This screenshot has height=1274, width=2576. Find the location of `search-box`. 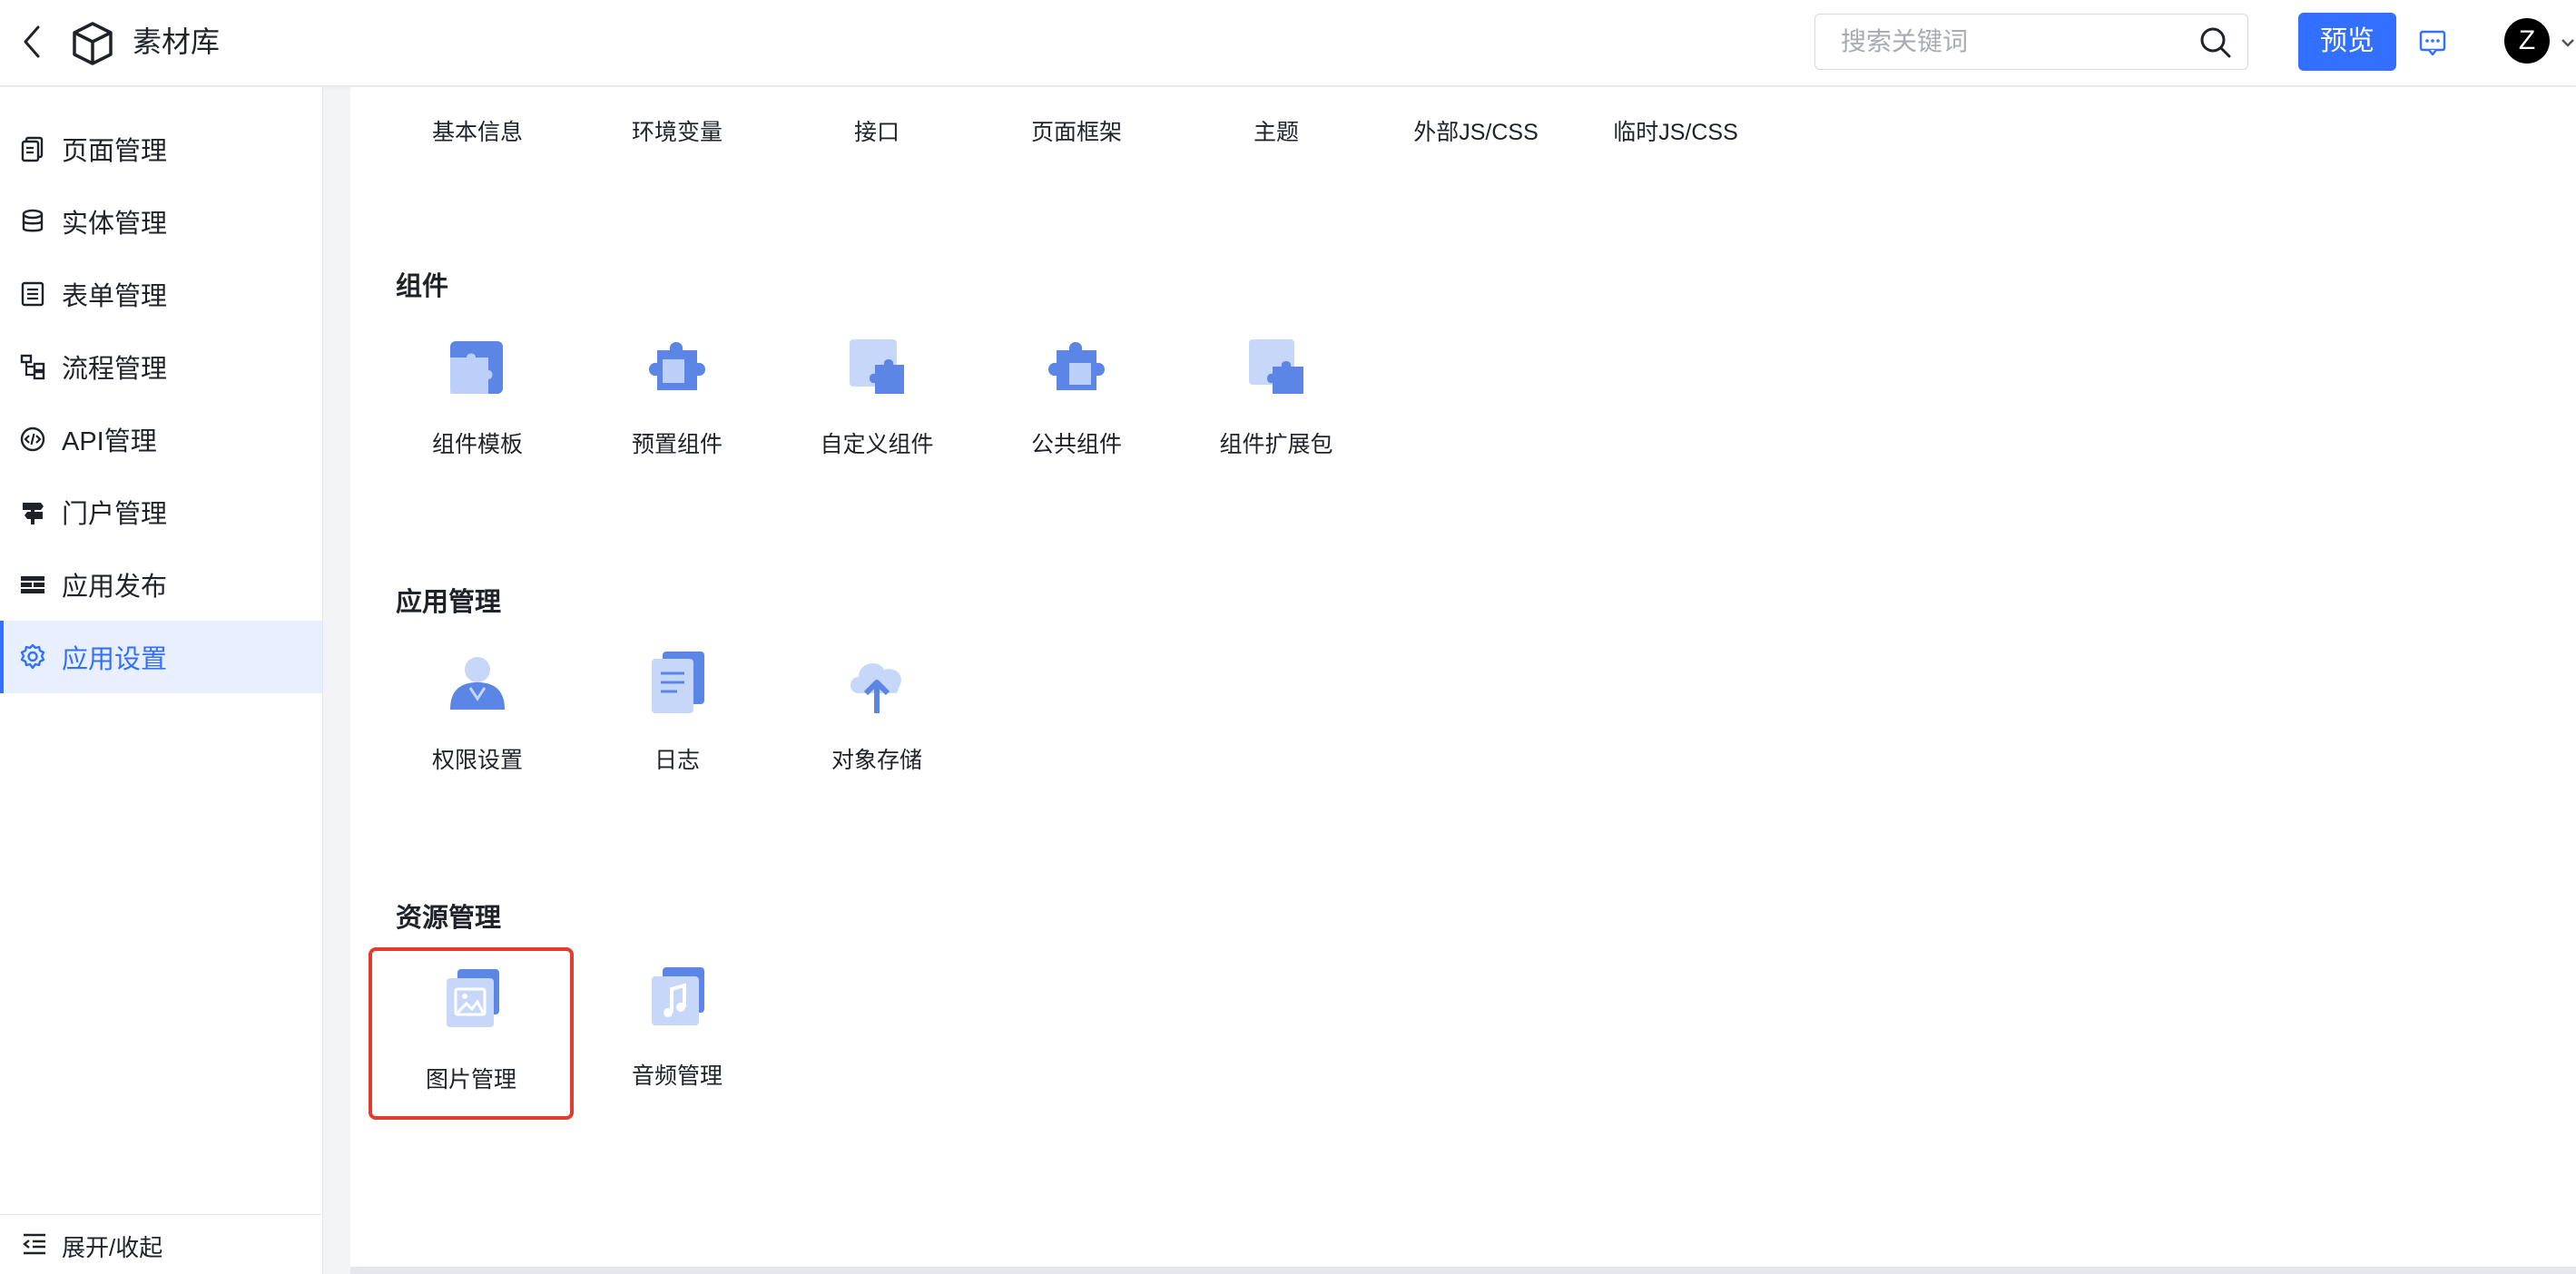

search-box is located at coordinates (2031, 42).